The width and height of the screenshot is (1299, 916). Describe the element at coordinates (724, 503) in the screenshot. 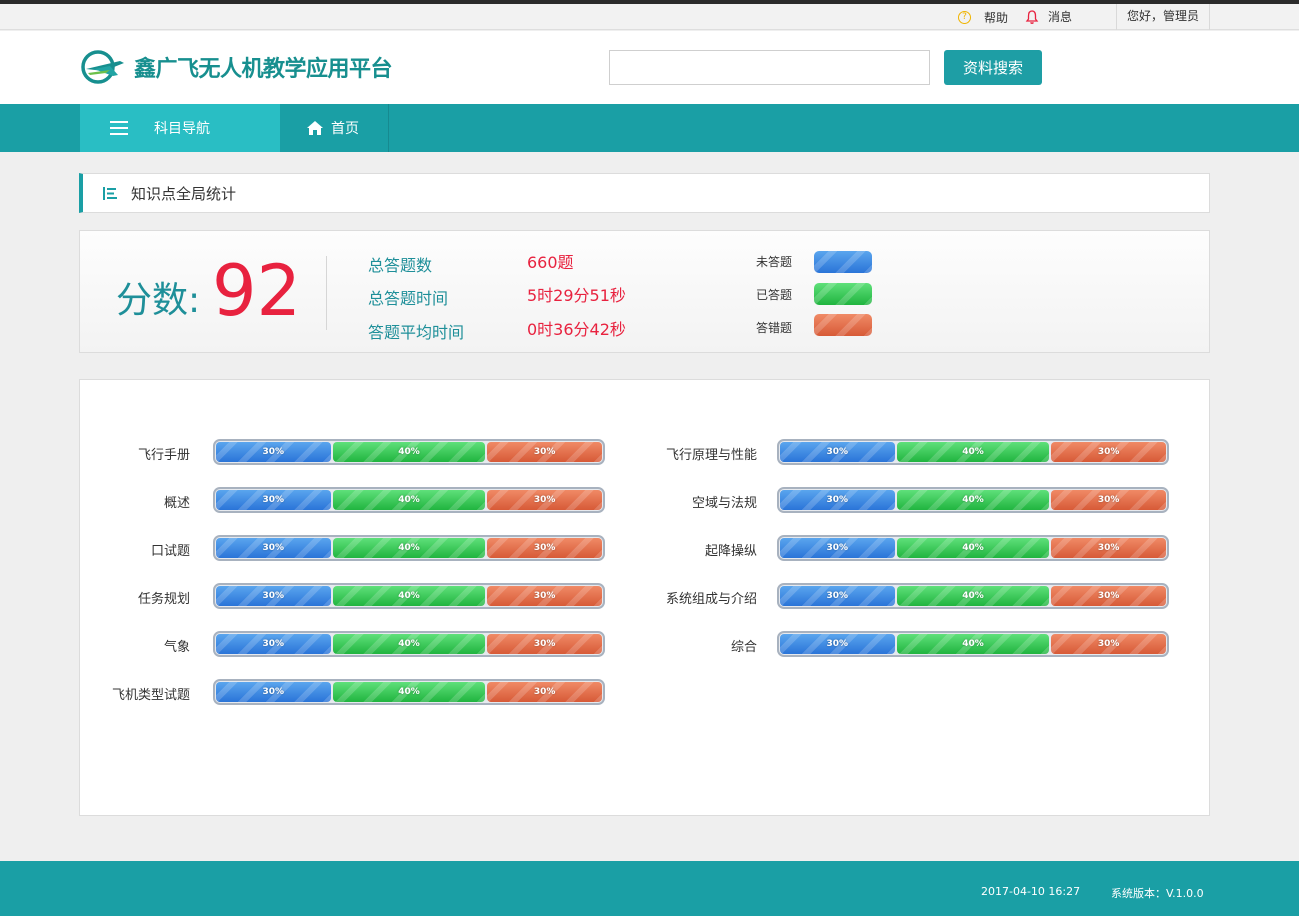

I see `subject-label: 空域与法规` at that location.